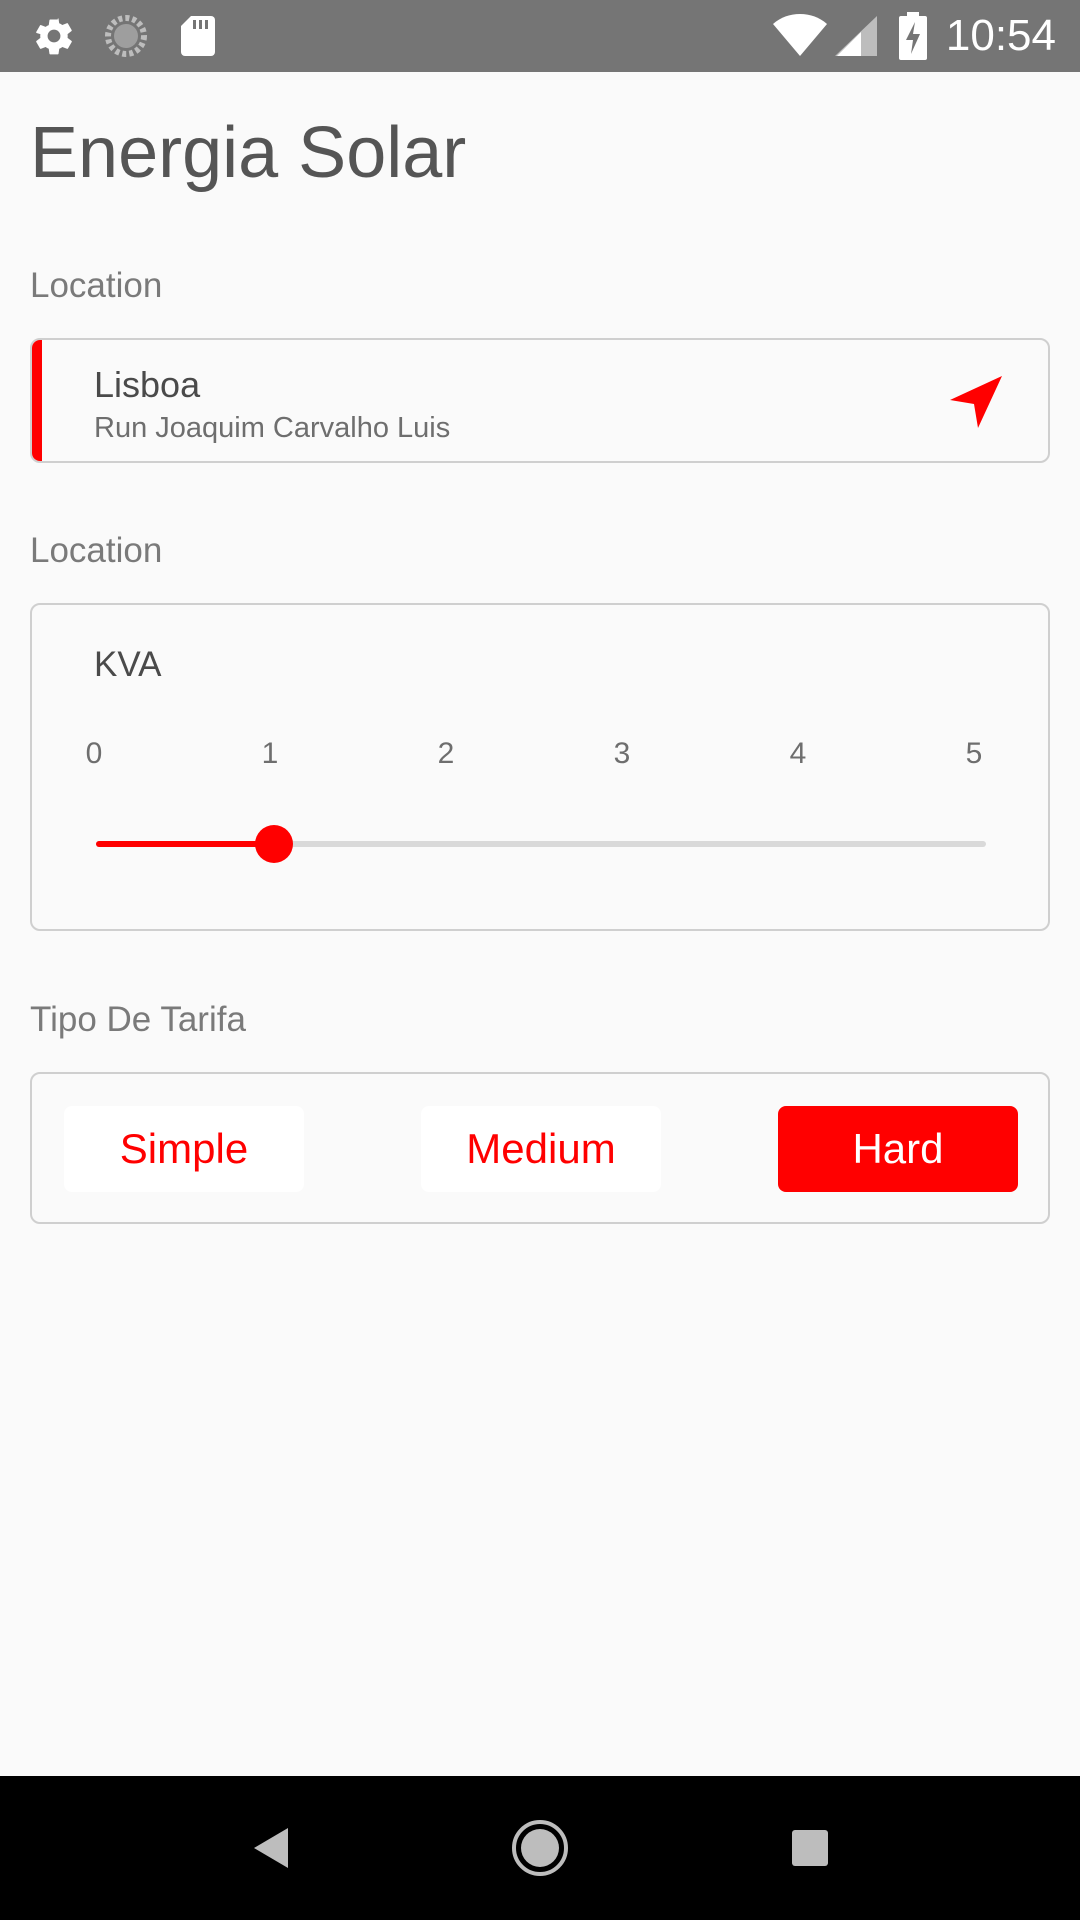 The height and width of the screenshot is (1920, 1080). Describe the element at coordinates (272, 428) in the screenshot. I see `location-street: Run Joaquim Carvalho Luis` at that location.